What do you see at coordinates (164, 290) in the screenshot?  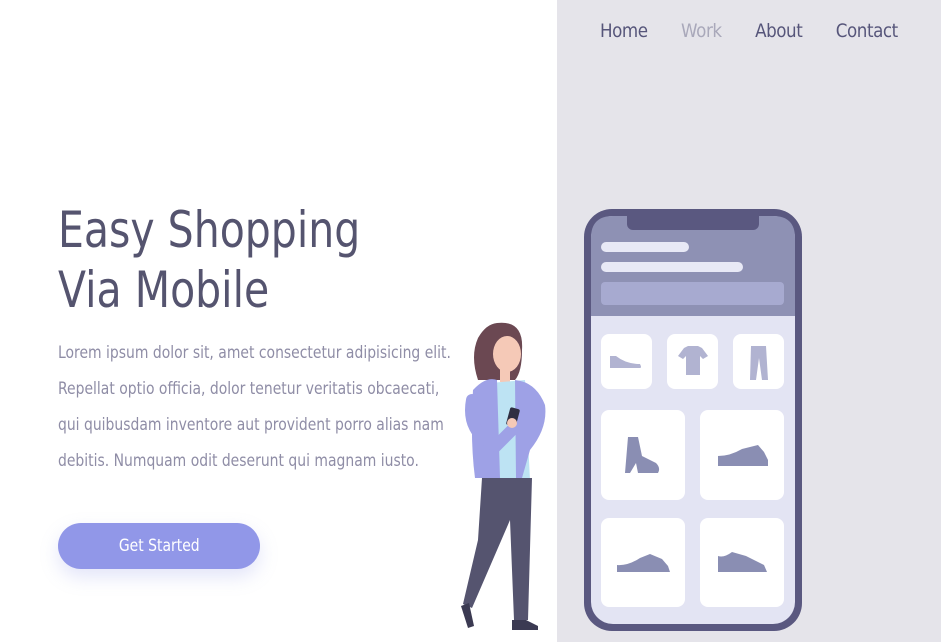 I see `hero-title-line2: Via Mobile` at bounding box center [164, 290].